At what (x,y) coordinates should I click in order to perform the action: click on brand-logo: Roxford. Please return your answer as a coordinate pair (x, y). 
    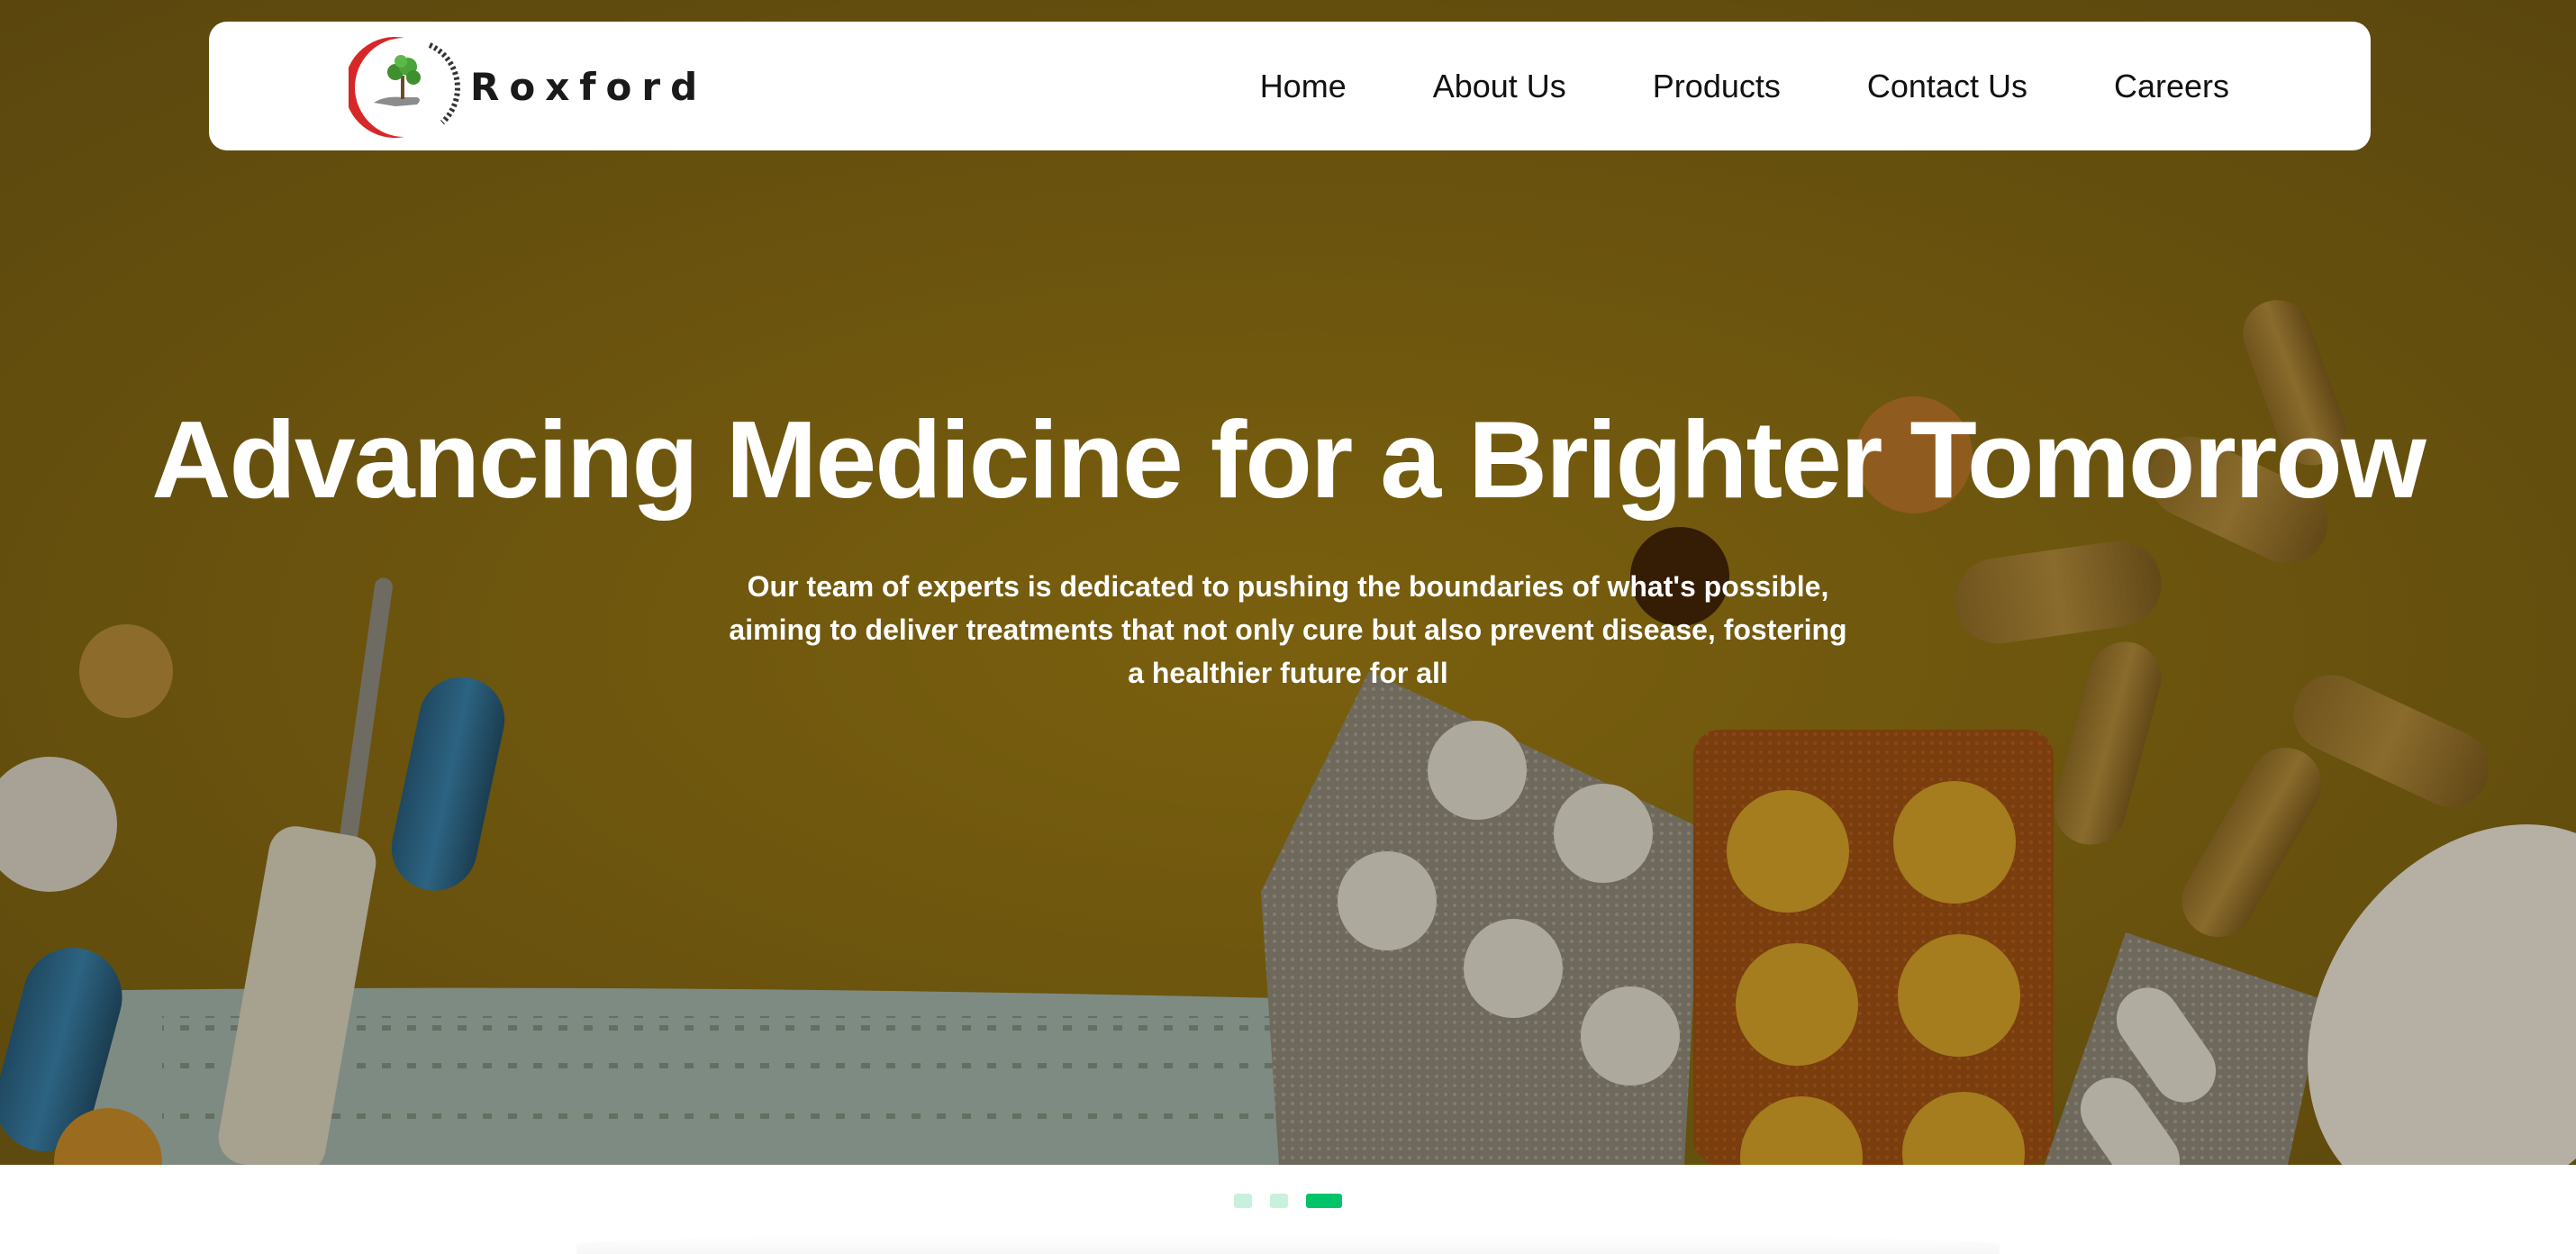
    Looking at the image, I should click on (528, 86).